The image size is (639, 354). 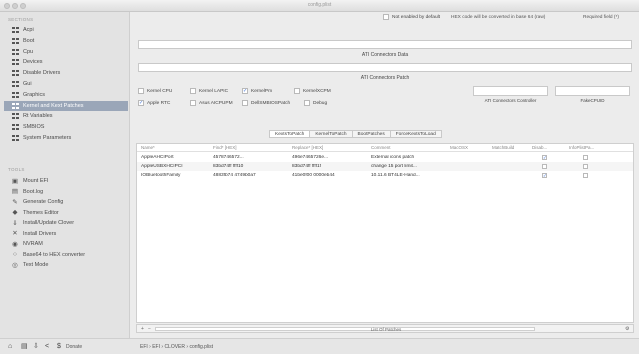 What do you see at coordinates (15, 191) in the screenshot?
I see `log-icon: ▤` at bounding box center [15, 191].